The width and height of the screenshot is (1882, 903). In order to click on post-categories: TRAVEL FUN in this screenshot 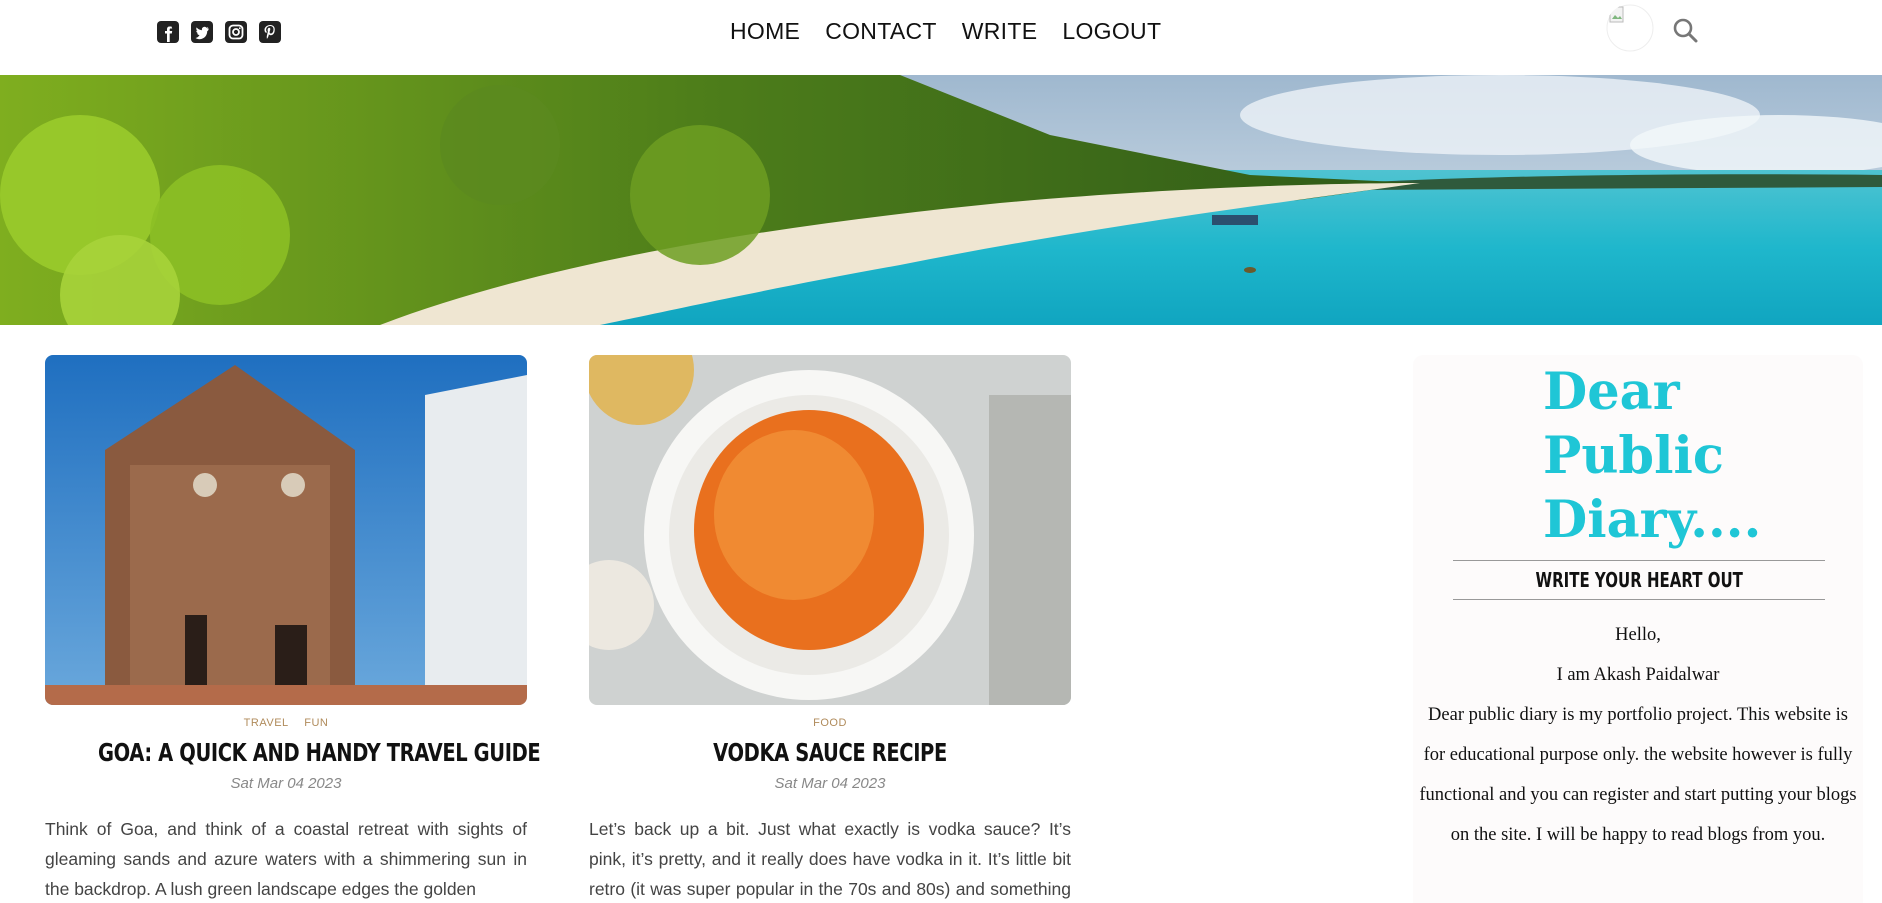, I will do `click(286, 723)`.